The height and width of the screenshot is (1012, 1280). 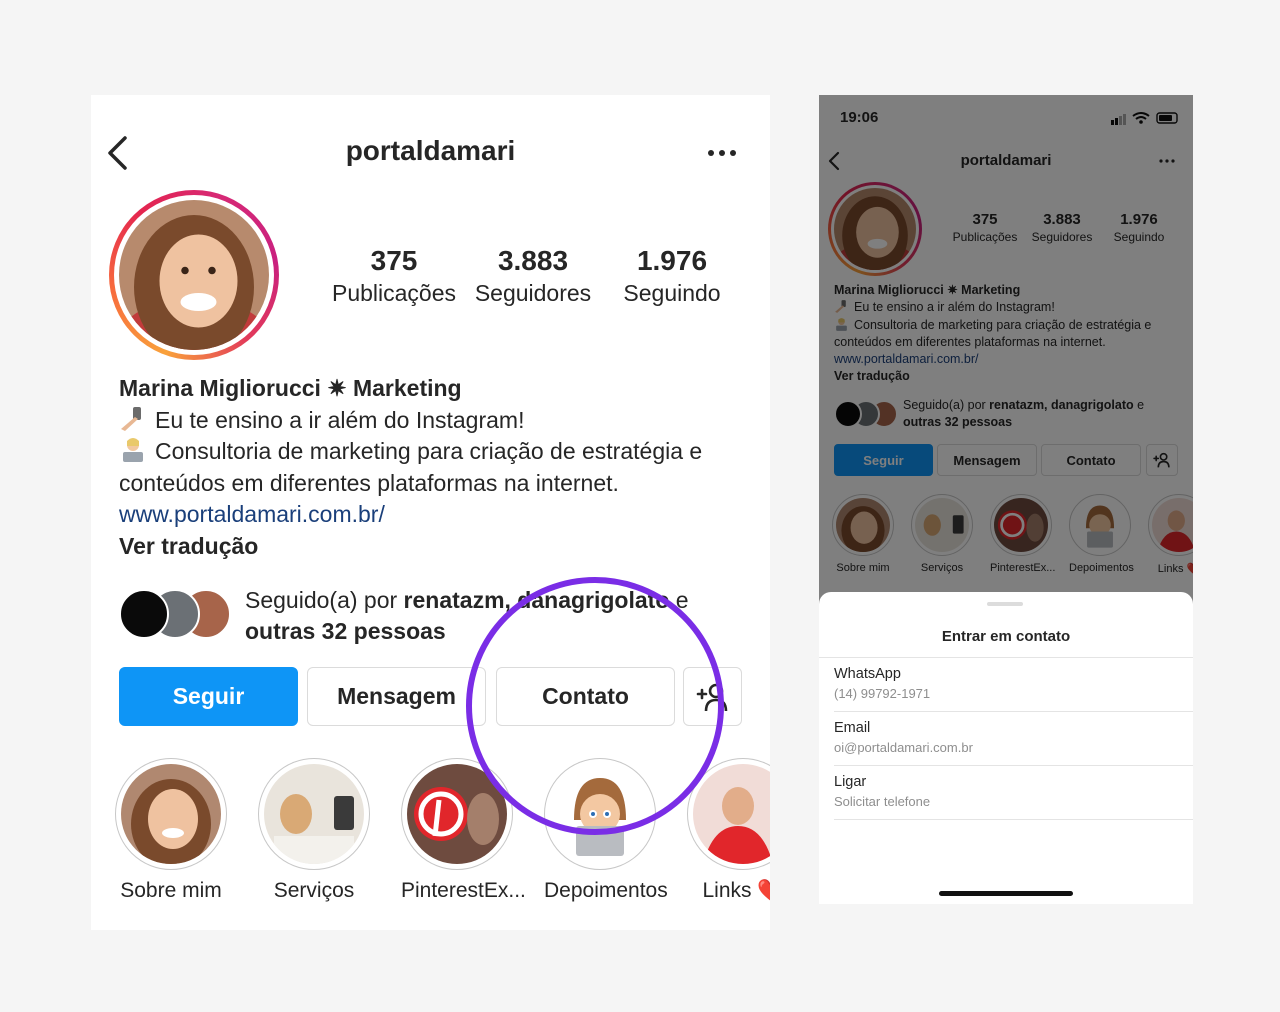 I want to click on translate-link: Ver tradução, so click(x=439, y=547).